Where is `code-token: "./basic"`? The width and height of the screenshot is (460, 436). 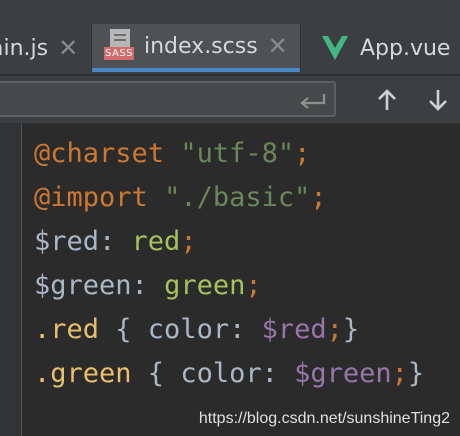 code-token: "./basic" is located at coordinates (237, 197).